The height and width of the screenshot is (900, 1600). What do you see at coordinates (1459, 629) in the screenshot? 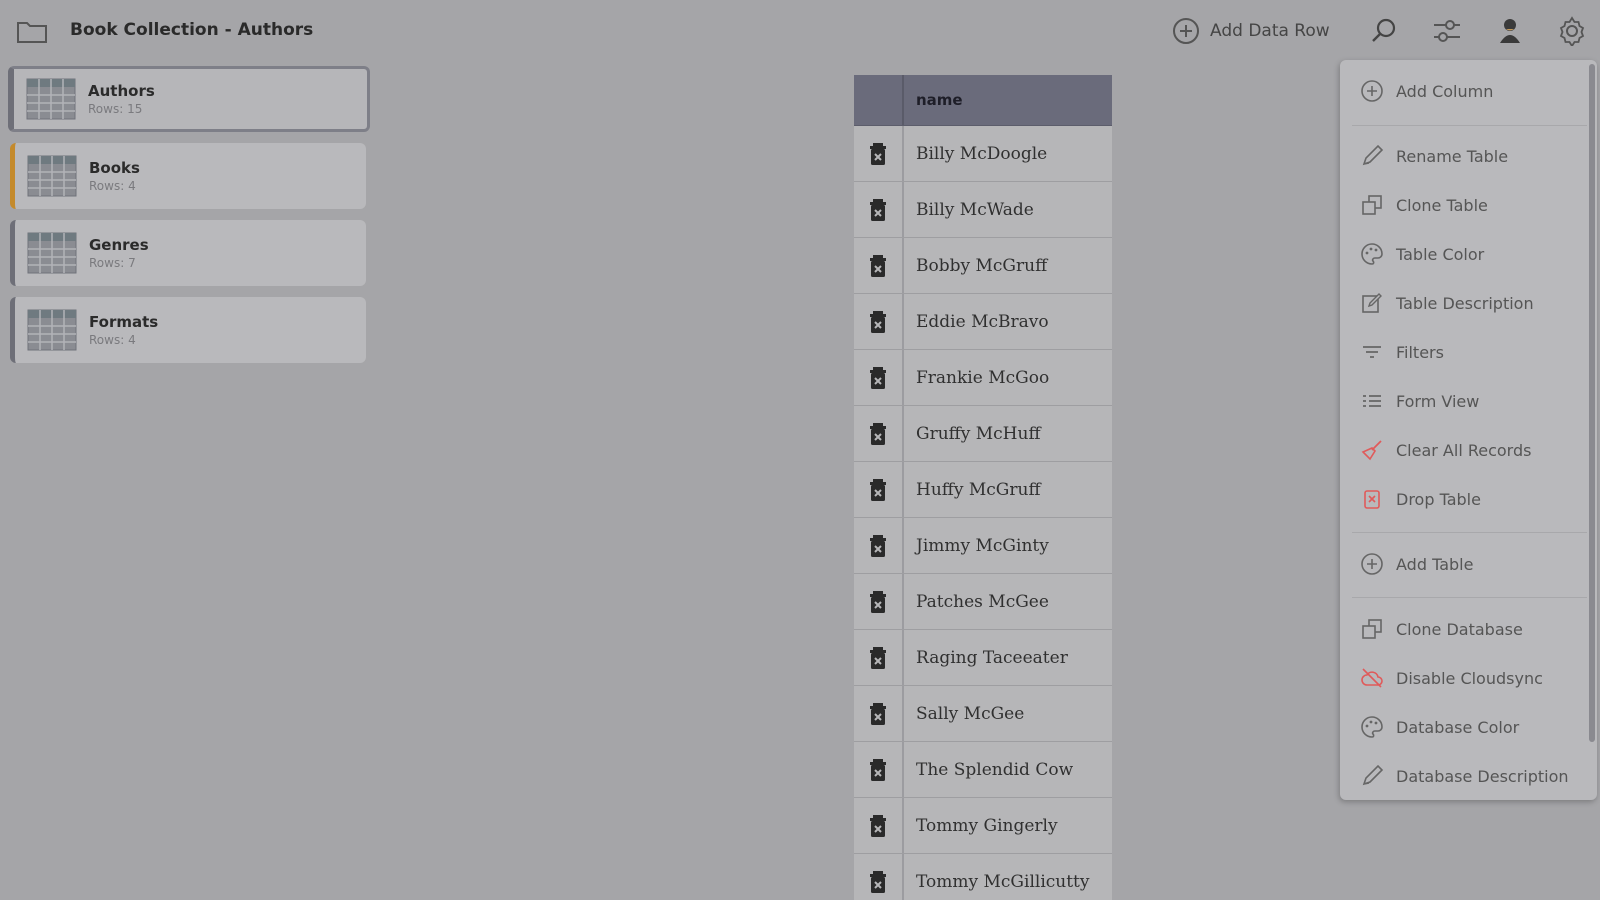
I see `menu-item-label: Clone Database` at bounding box center [1459, 629].